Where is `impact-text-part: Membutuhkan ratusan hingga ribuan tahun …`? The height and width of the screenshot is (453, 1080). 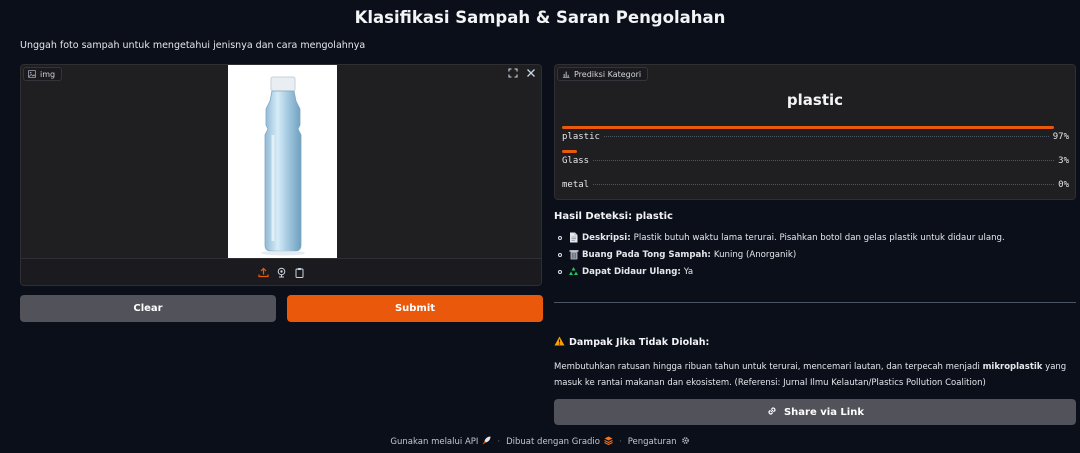 impact-text-part: Membutuhkan ratusan hingga ribuan tahun … is located at coordinates (768, 367).